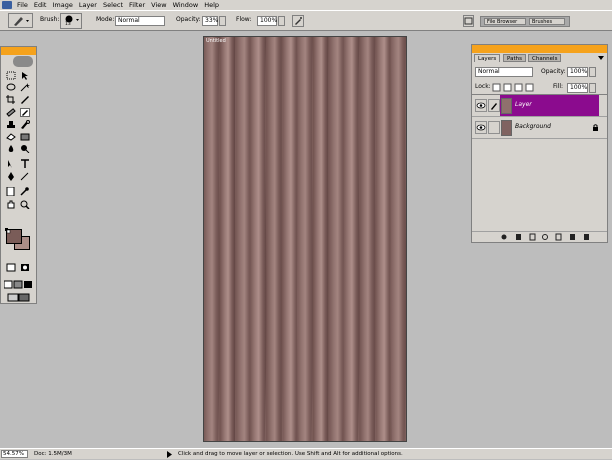 The width and height of the screenshot is (612, 460). Describe the element at coordinates (53, 454) in the screenshot. I see `doc-size-info: Doc: 1.5M/3M` at that location.